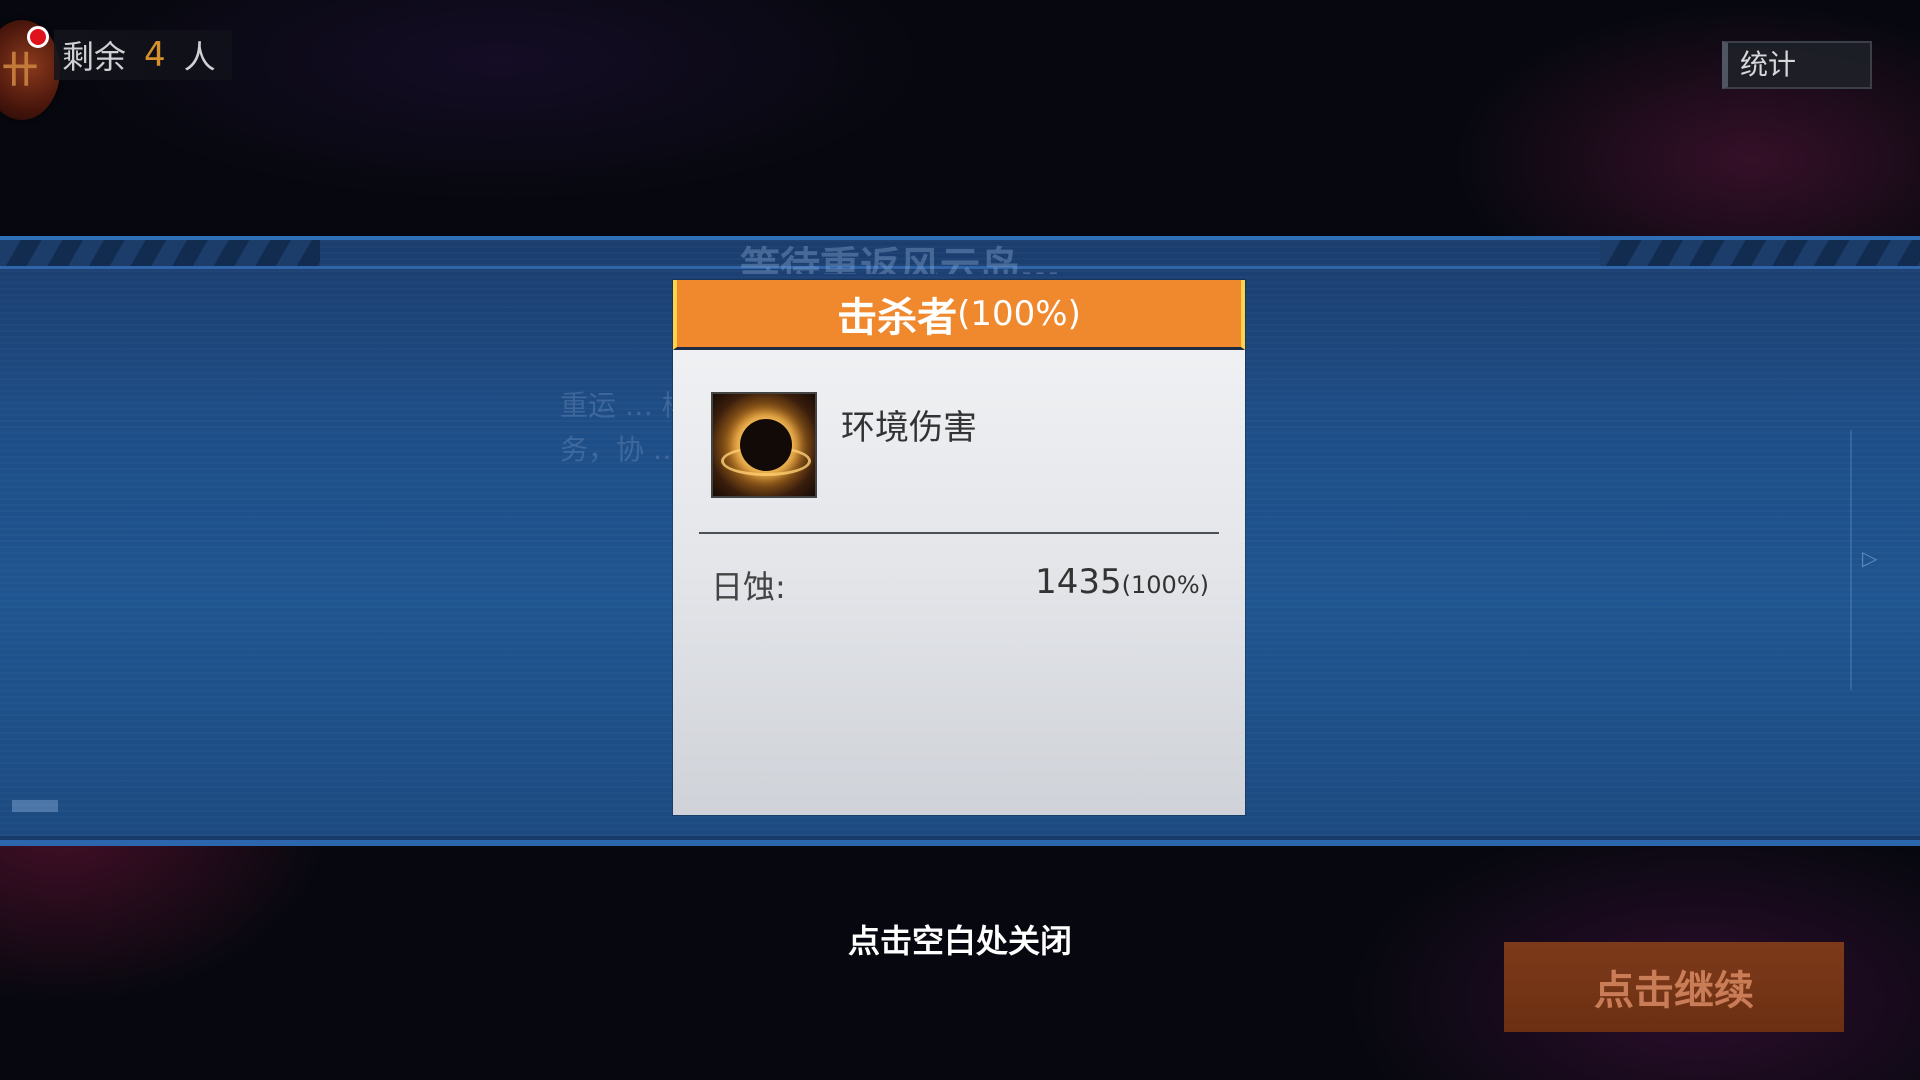 Image resolution: width=1920 pixels, height=1080 pixels. I want to click on modal-header: 击杀者 (100%), so click(959, 315).